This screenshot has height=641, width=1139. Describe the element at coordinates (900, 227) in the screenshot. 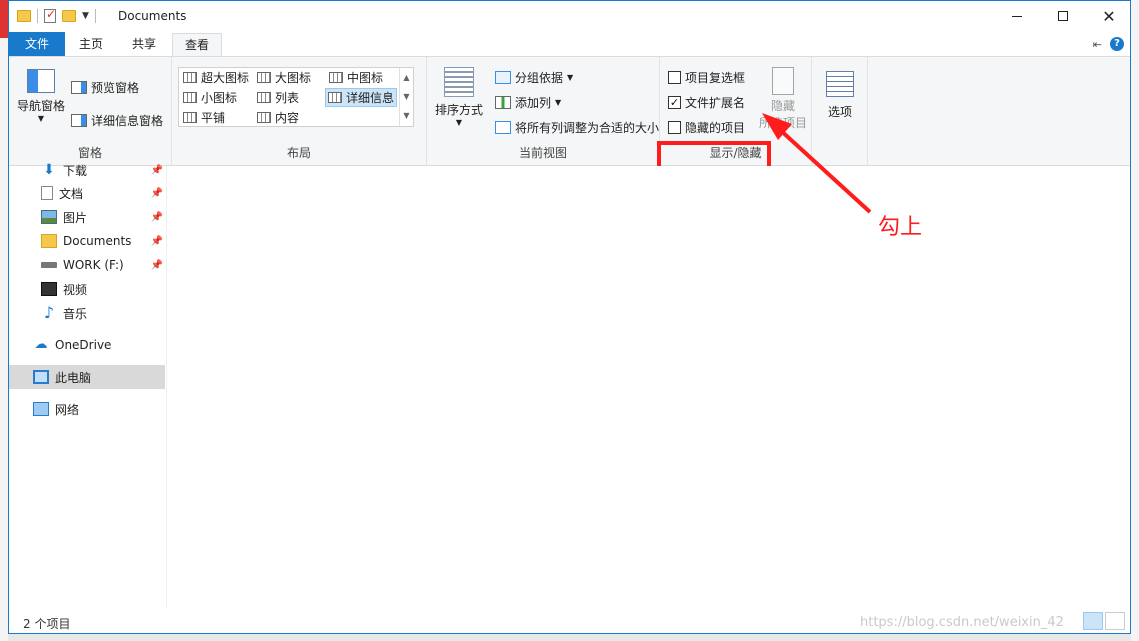

I see `annotation-label: 勾上` at that location.